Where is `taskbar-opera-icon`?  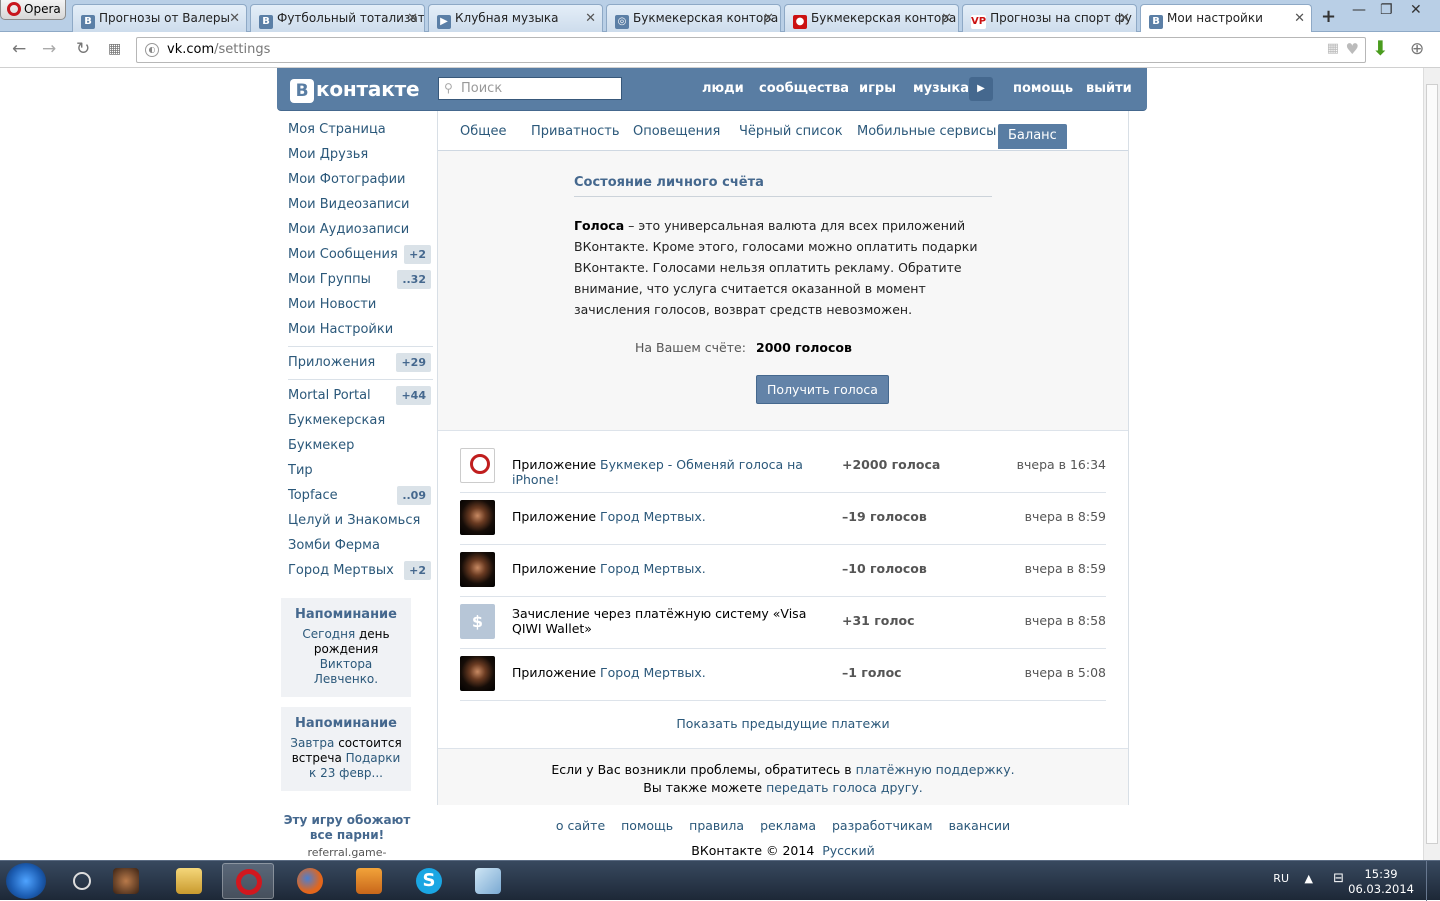
taskbar-opera-icon is located at coordinates (248, 881).